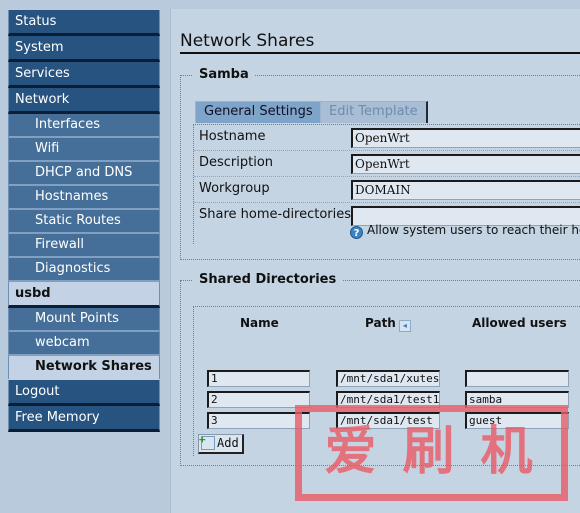 The height and width of the screenshot is (513, 580). What do you see at coordinates (232, 136) in the screenshot?
I see `hostname-label: Hostname` at bounding box center [232, 136].